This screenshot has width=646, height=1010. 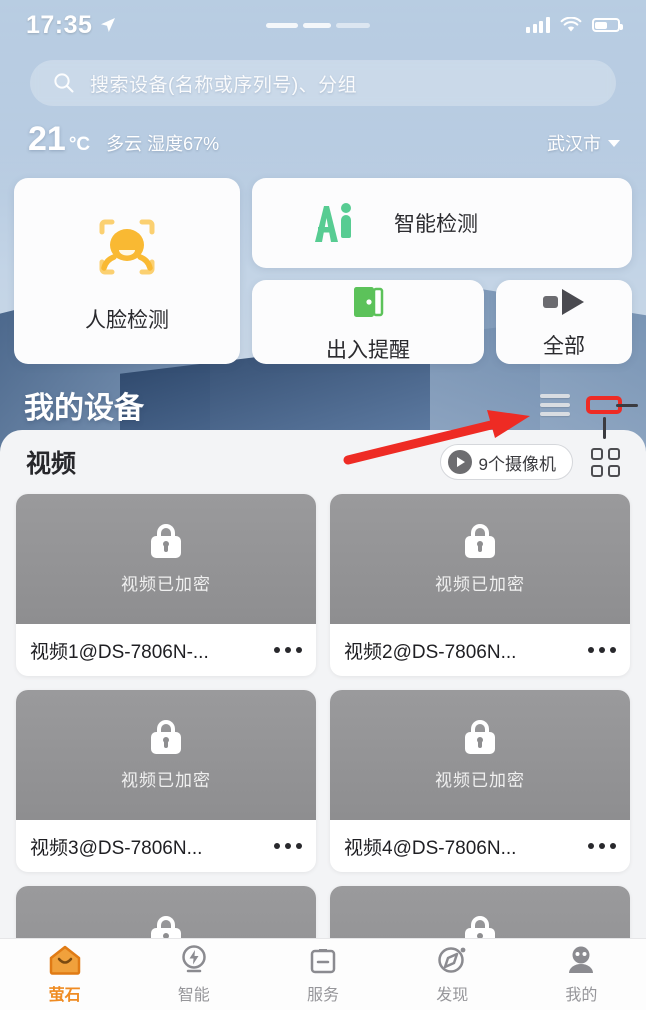 I want to click on bottom-tab-bar: 萤石 智能 服务 发现 我的, so click(x=323, y=974).